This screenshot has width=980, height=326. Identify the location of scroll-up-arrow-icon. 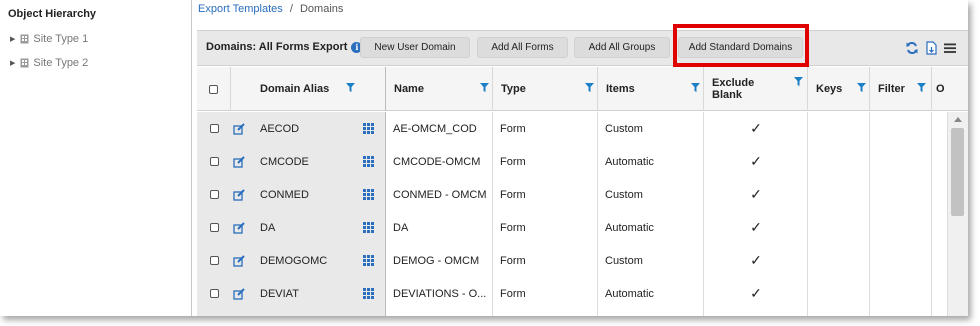
(958, 119).